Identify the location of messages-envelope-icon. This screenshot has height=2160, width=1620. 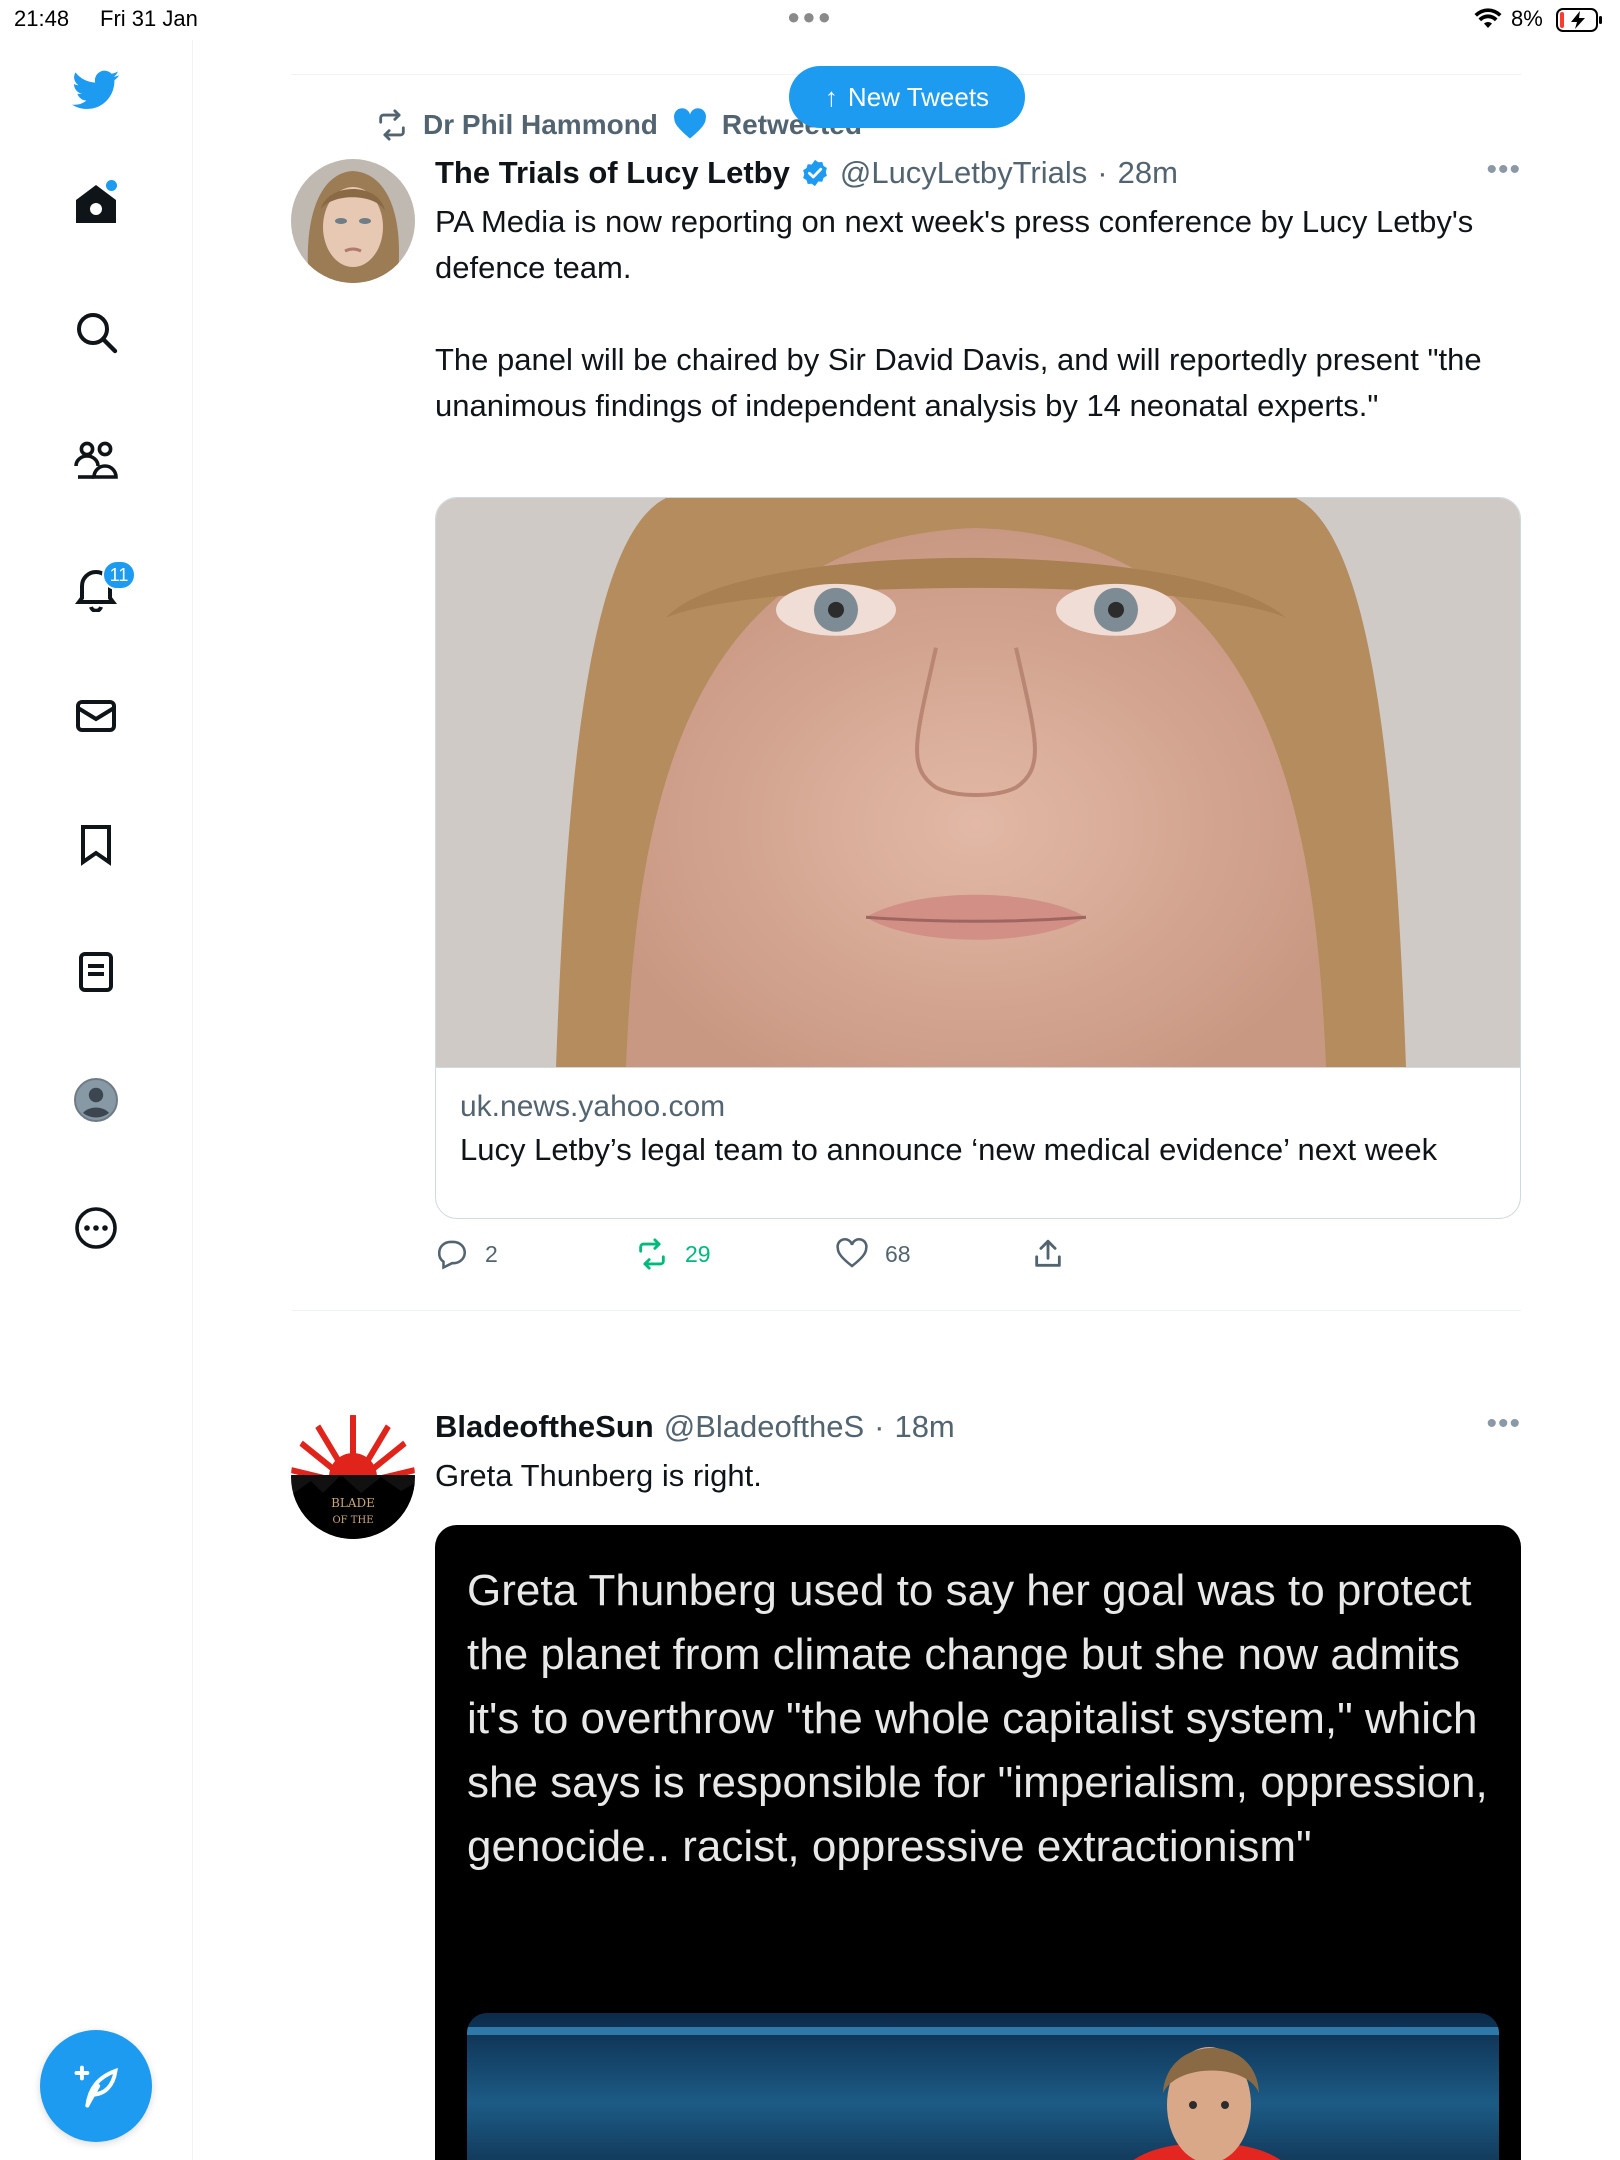
(96, 716).